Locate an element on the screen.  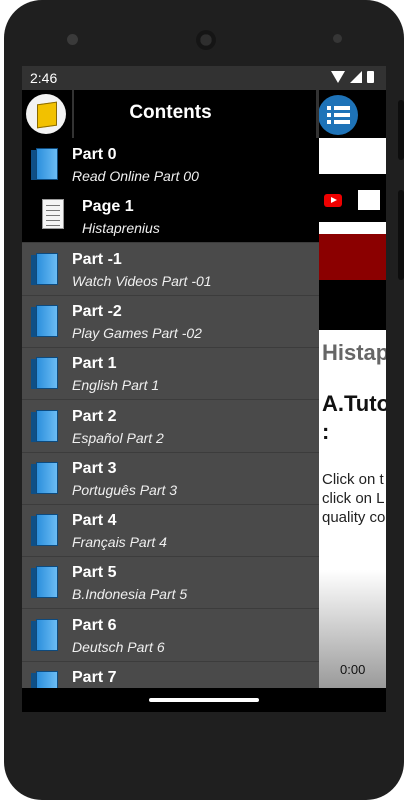
front-camera is located at coordinates (72, 39).